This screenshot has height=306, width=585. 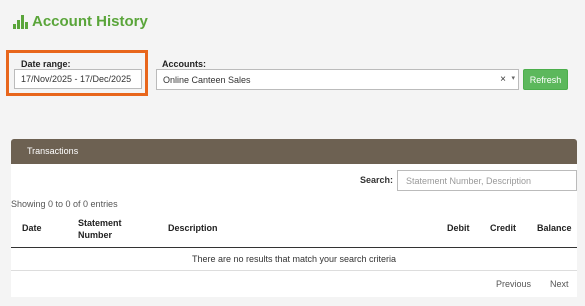 I want to click on accounts-selected-value: Online Canteen Sales, so click(x=207, y=80).